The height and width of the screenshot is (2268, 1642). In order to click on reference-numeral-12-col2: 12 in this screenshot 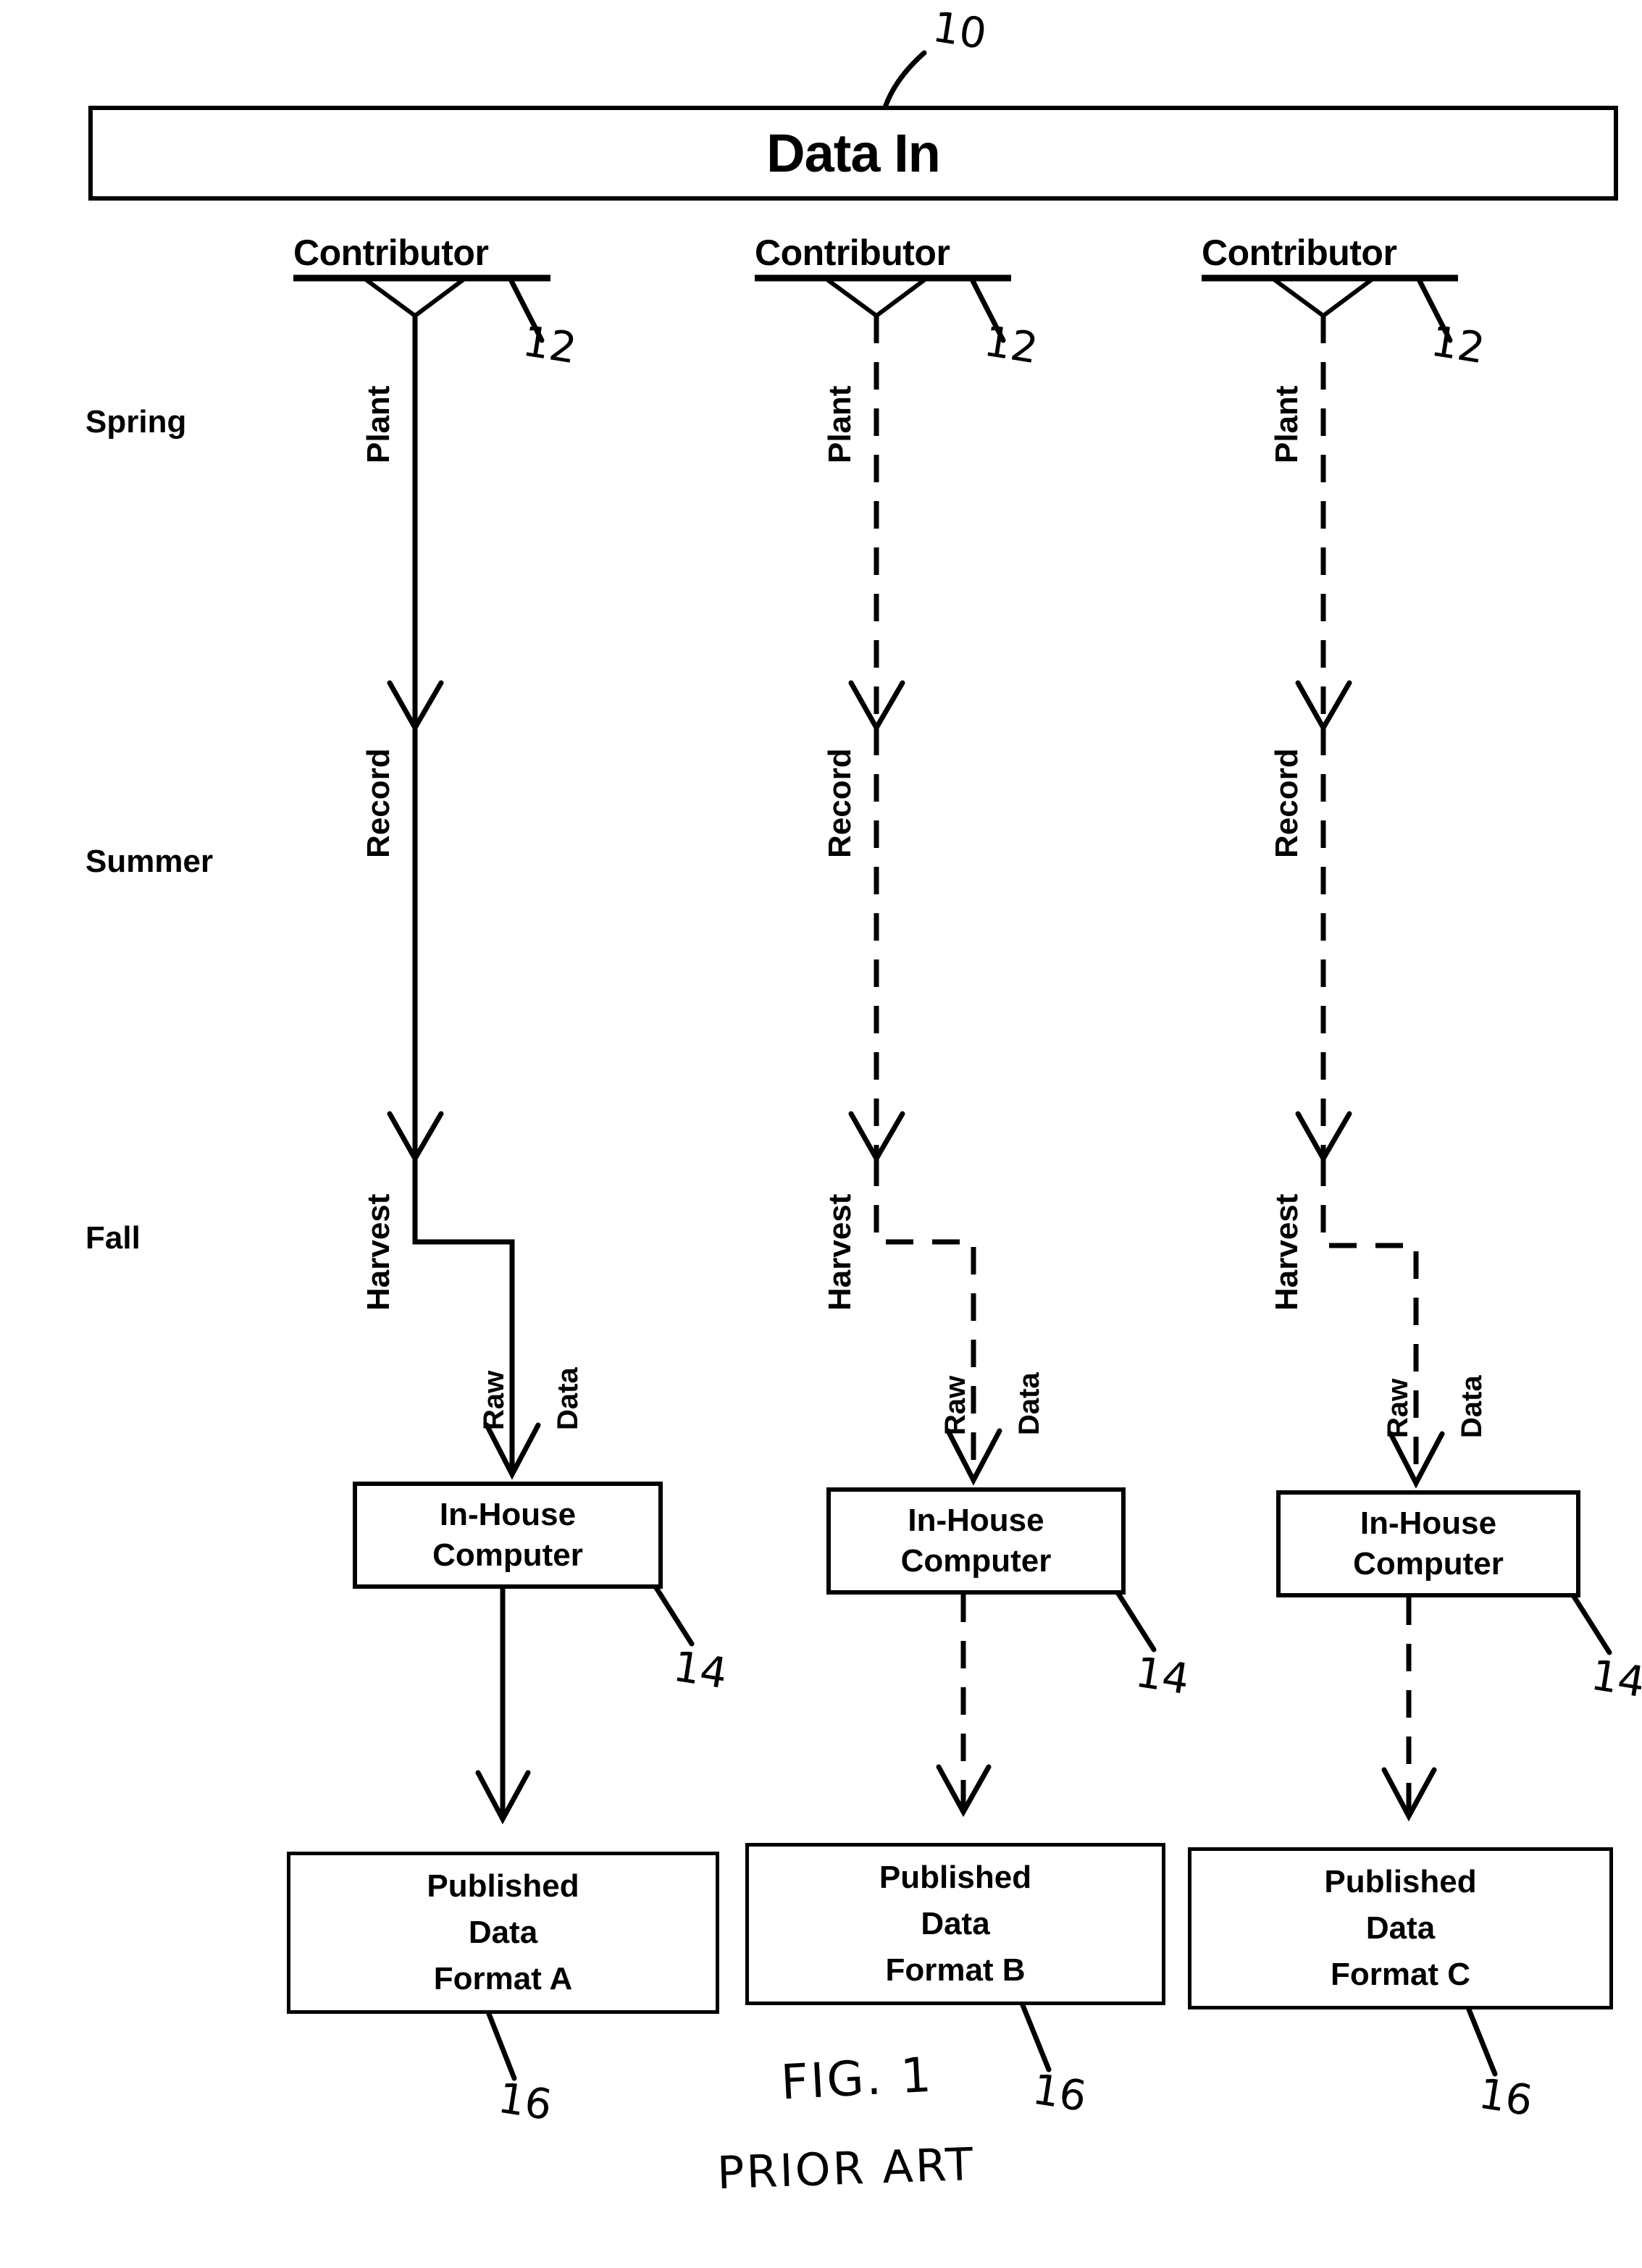, I will do `click(1011, 345)`.